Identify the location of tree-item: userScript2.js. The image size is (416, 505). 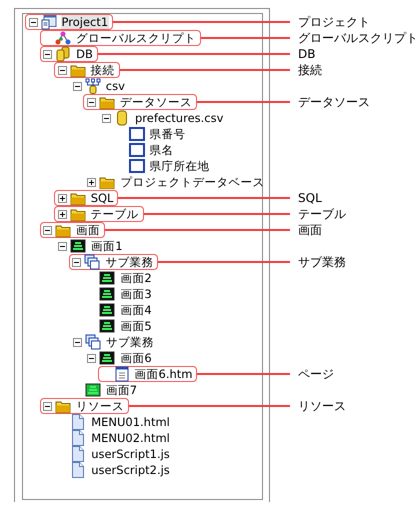
(130, 470).